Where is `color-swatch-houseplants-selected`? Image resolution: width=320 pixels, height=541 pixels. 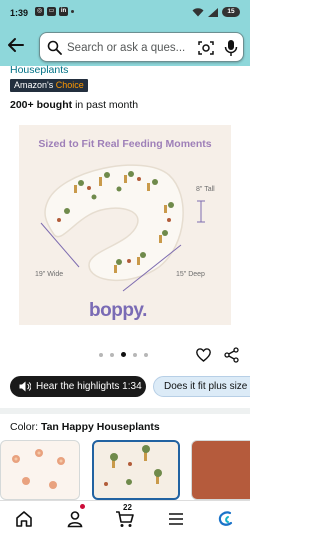 color-swatch-houseplants-selected is located at coordinates (136, 470).